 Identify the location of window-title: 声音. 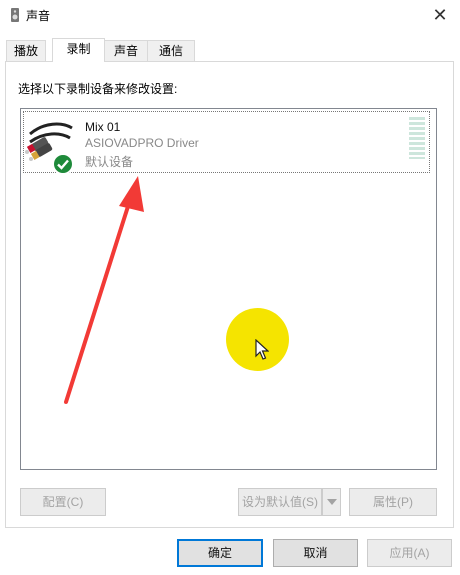
(38, 16).